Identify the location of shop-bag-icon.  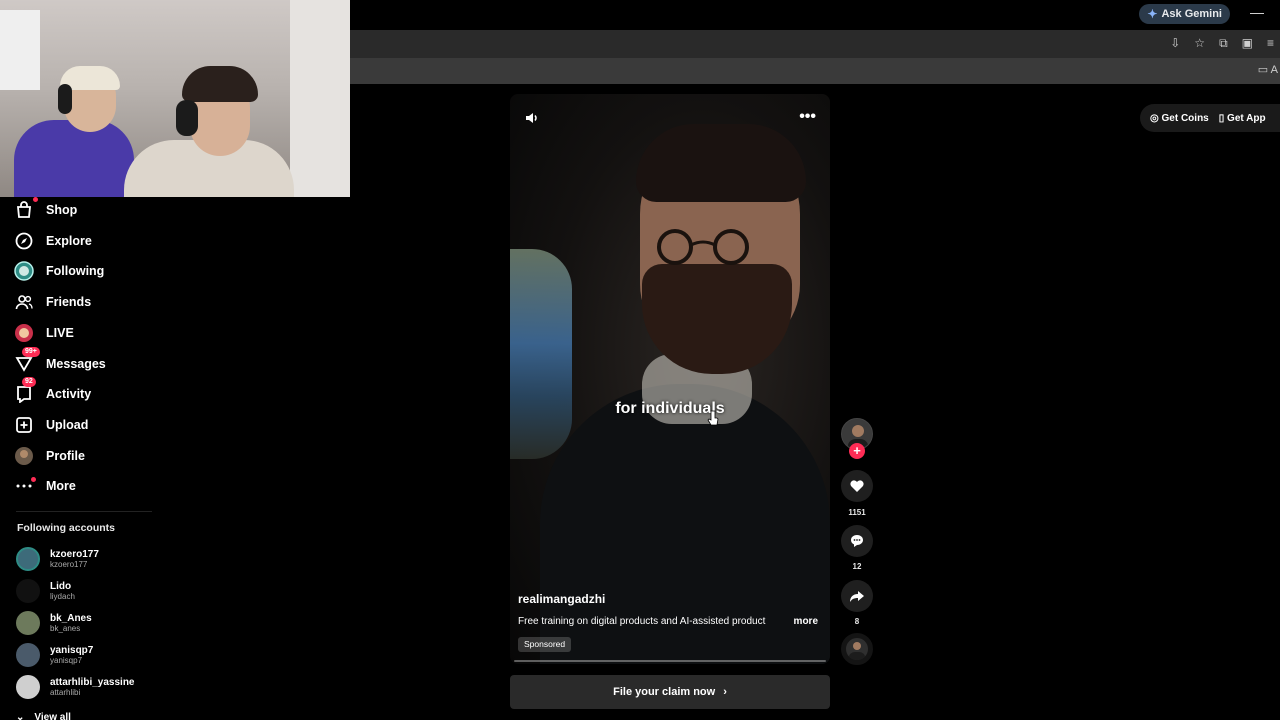
(26, 208).